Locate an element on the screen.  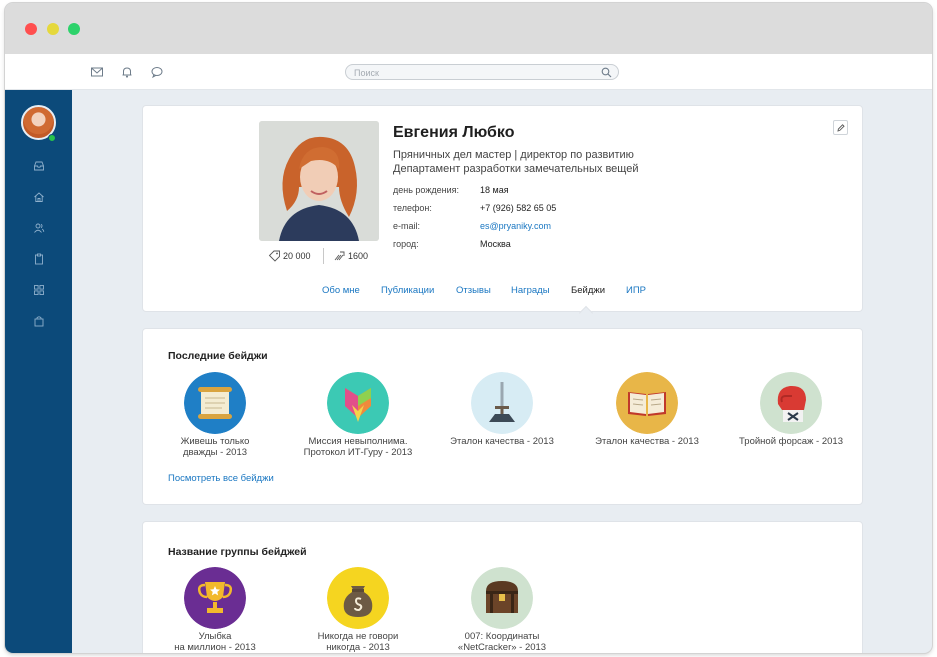
tab-publications: Публикации is located at coordinates (407, 290).